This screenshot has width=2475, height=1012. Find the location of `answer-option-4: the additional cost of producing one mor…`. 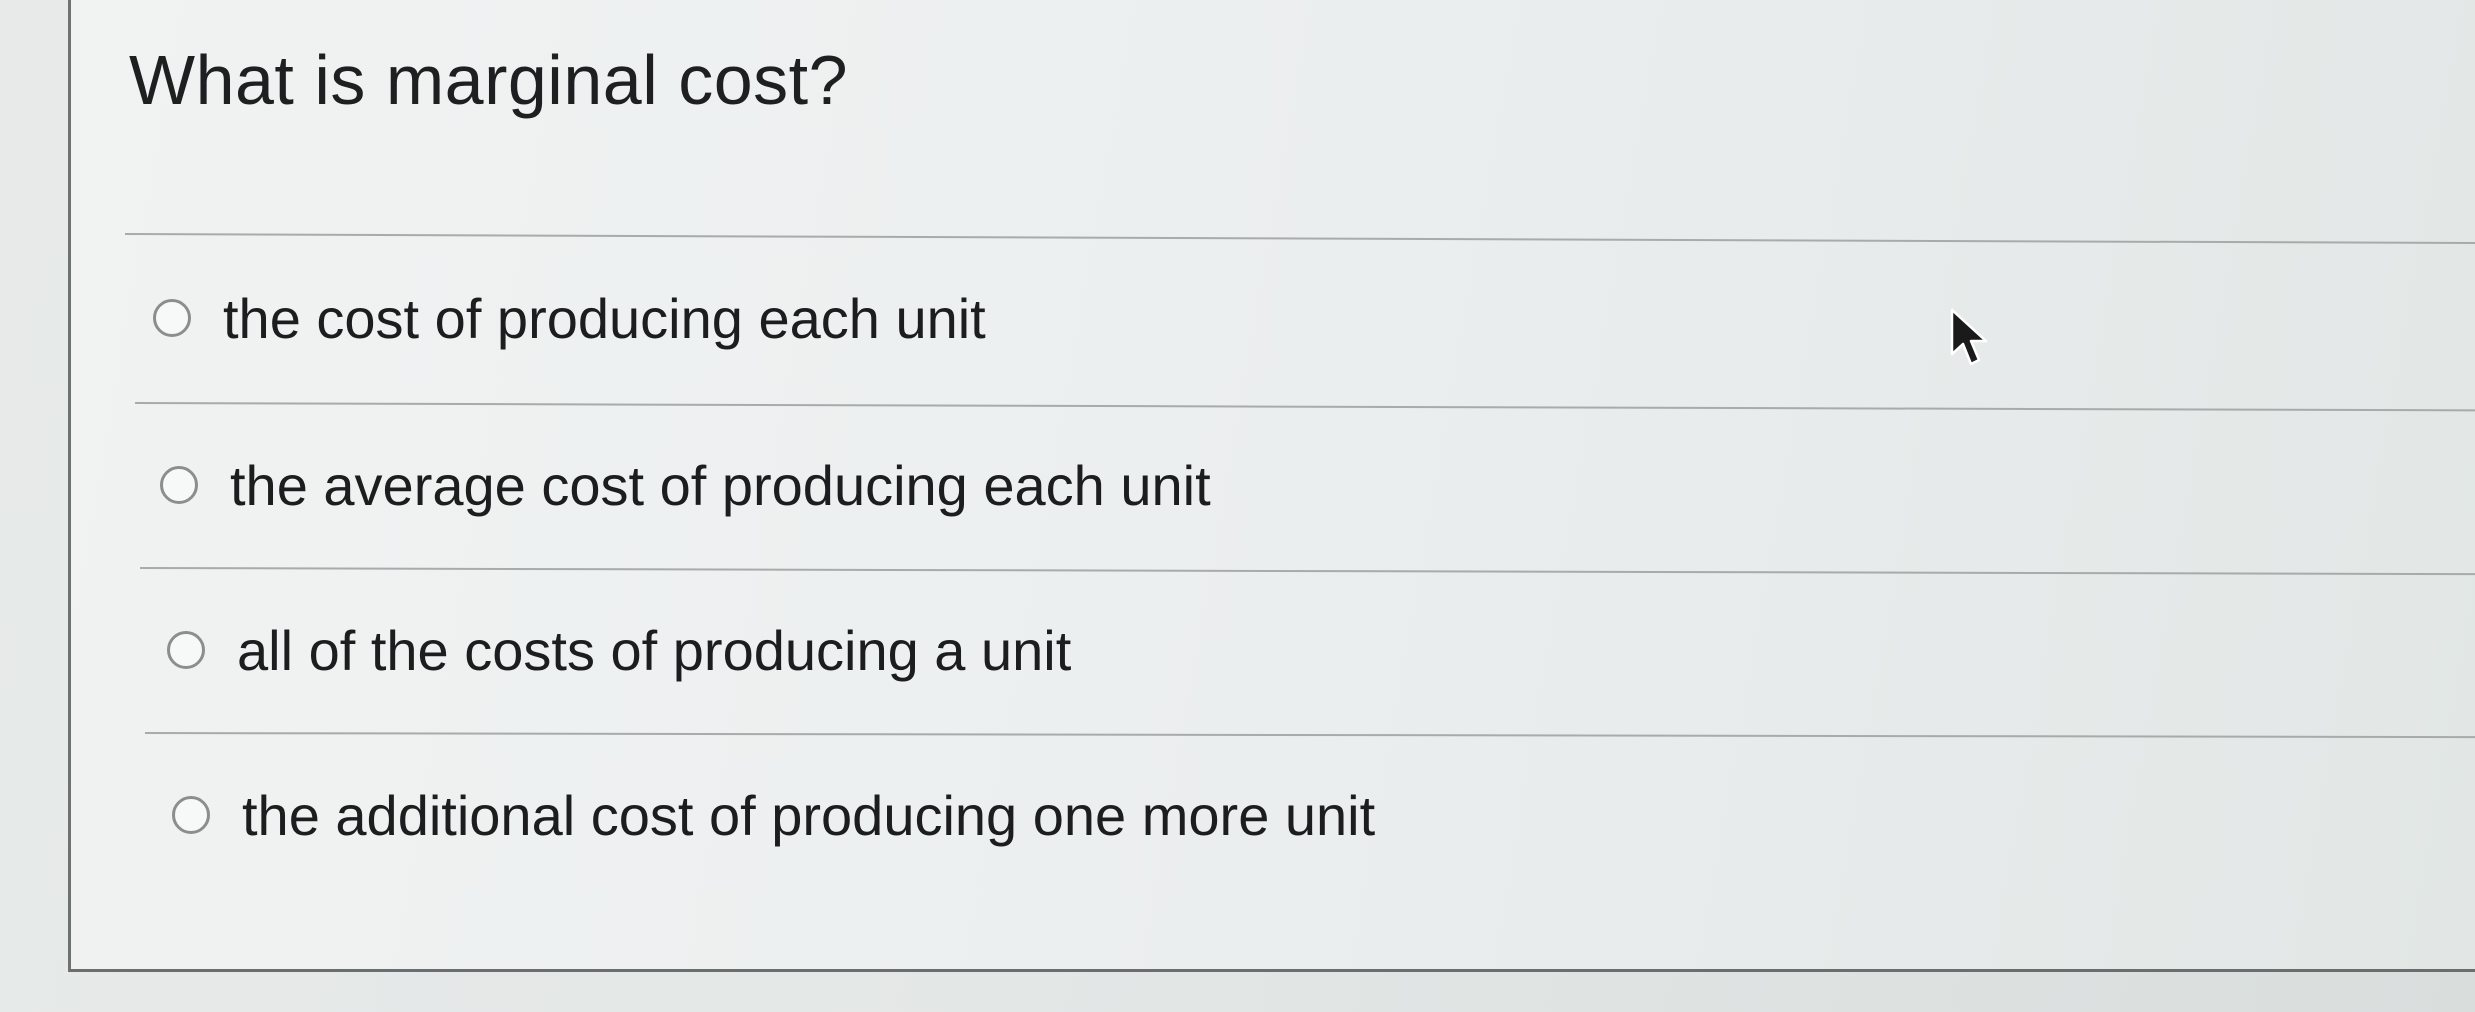

answer-option-4: the additional cost of producing one mor… is located at coordinates (773, 815).